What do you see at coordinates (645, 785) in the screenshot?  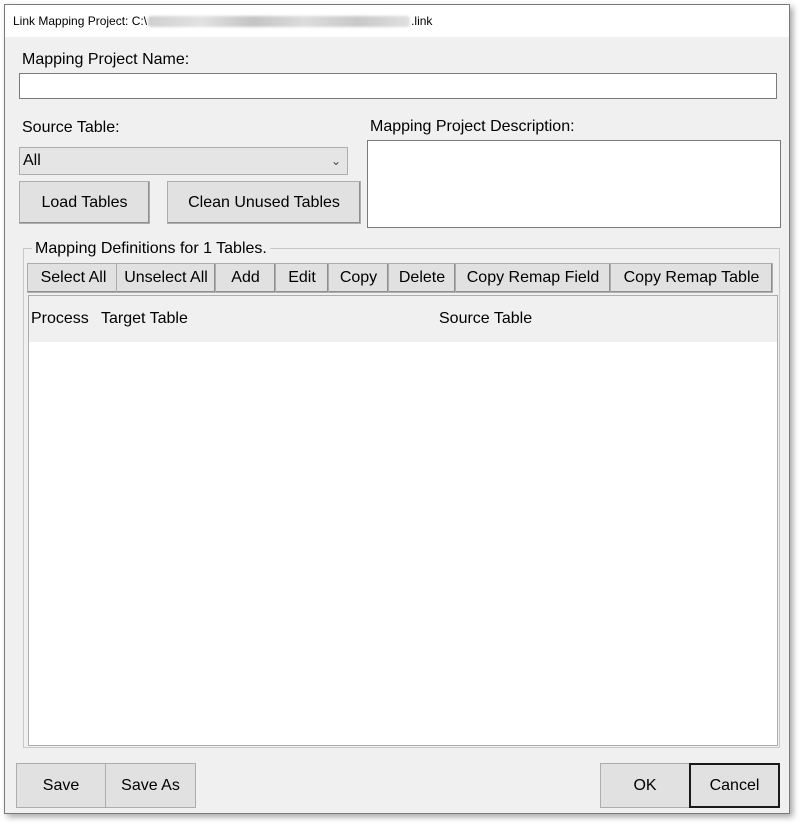 I see `ok-button: OK` at bounding box center [645, 785].